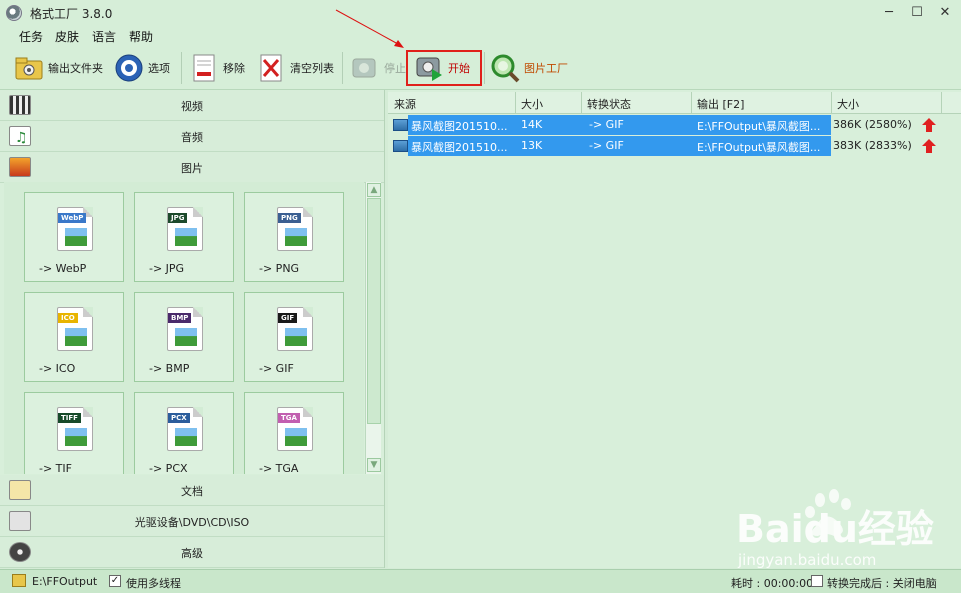  I want to click on format-label: -> JPG, so click(167, 268).